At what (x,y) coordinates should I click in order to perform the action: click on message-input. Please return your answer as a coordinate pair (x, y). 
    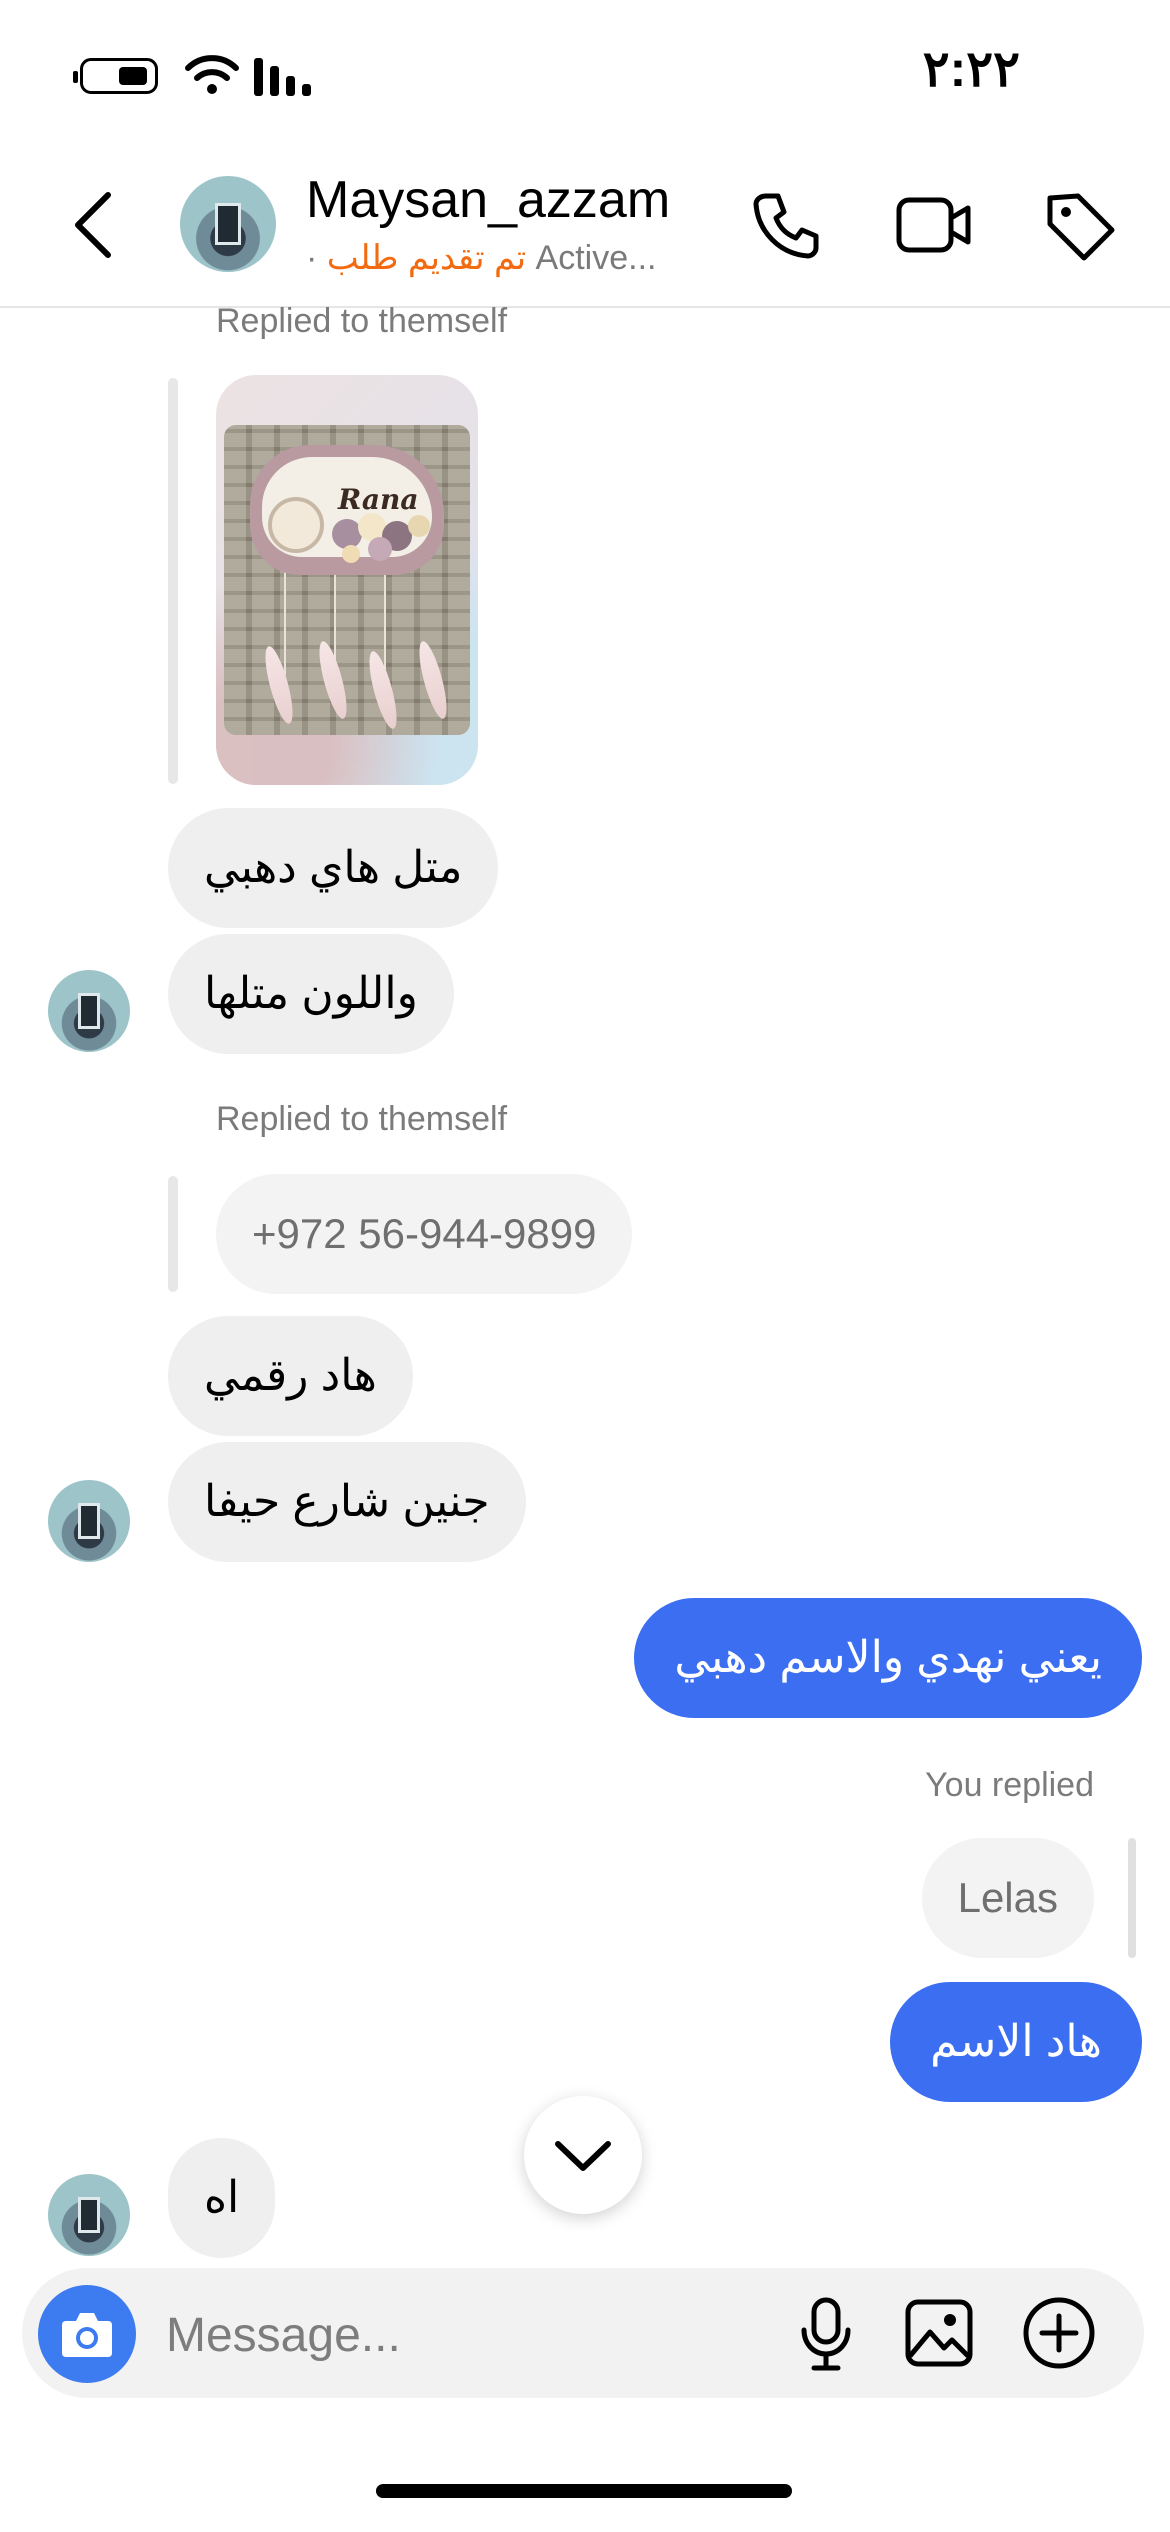
    Looking at the image, I should click on (446, 2335).